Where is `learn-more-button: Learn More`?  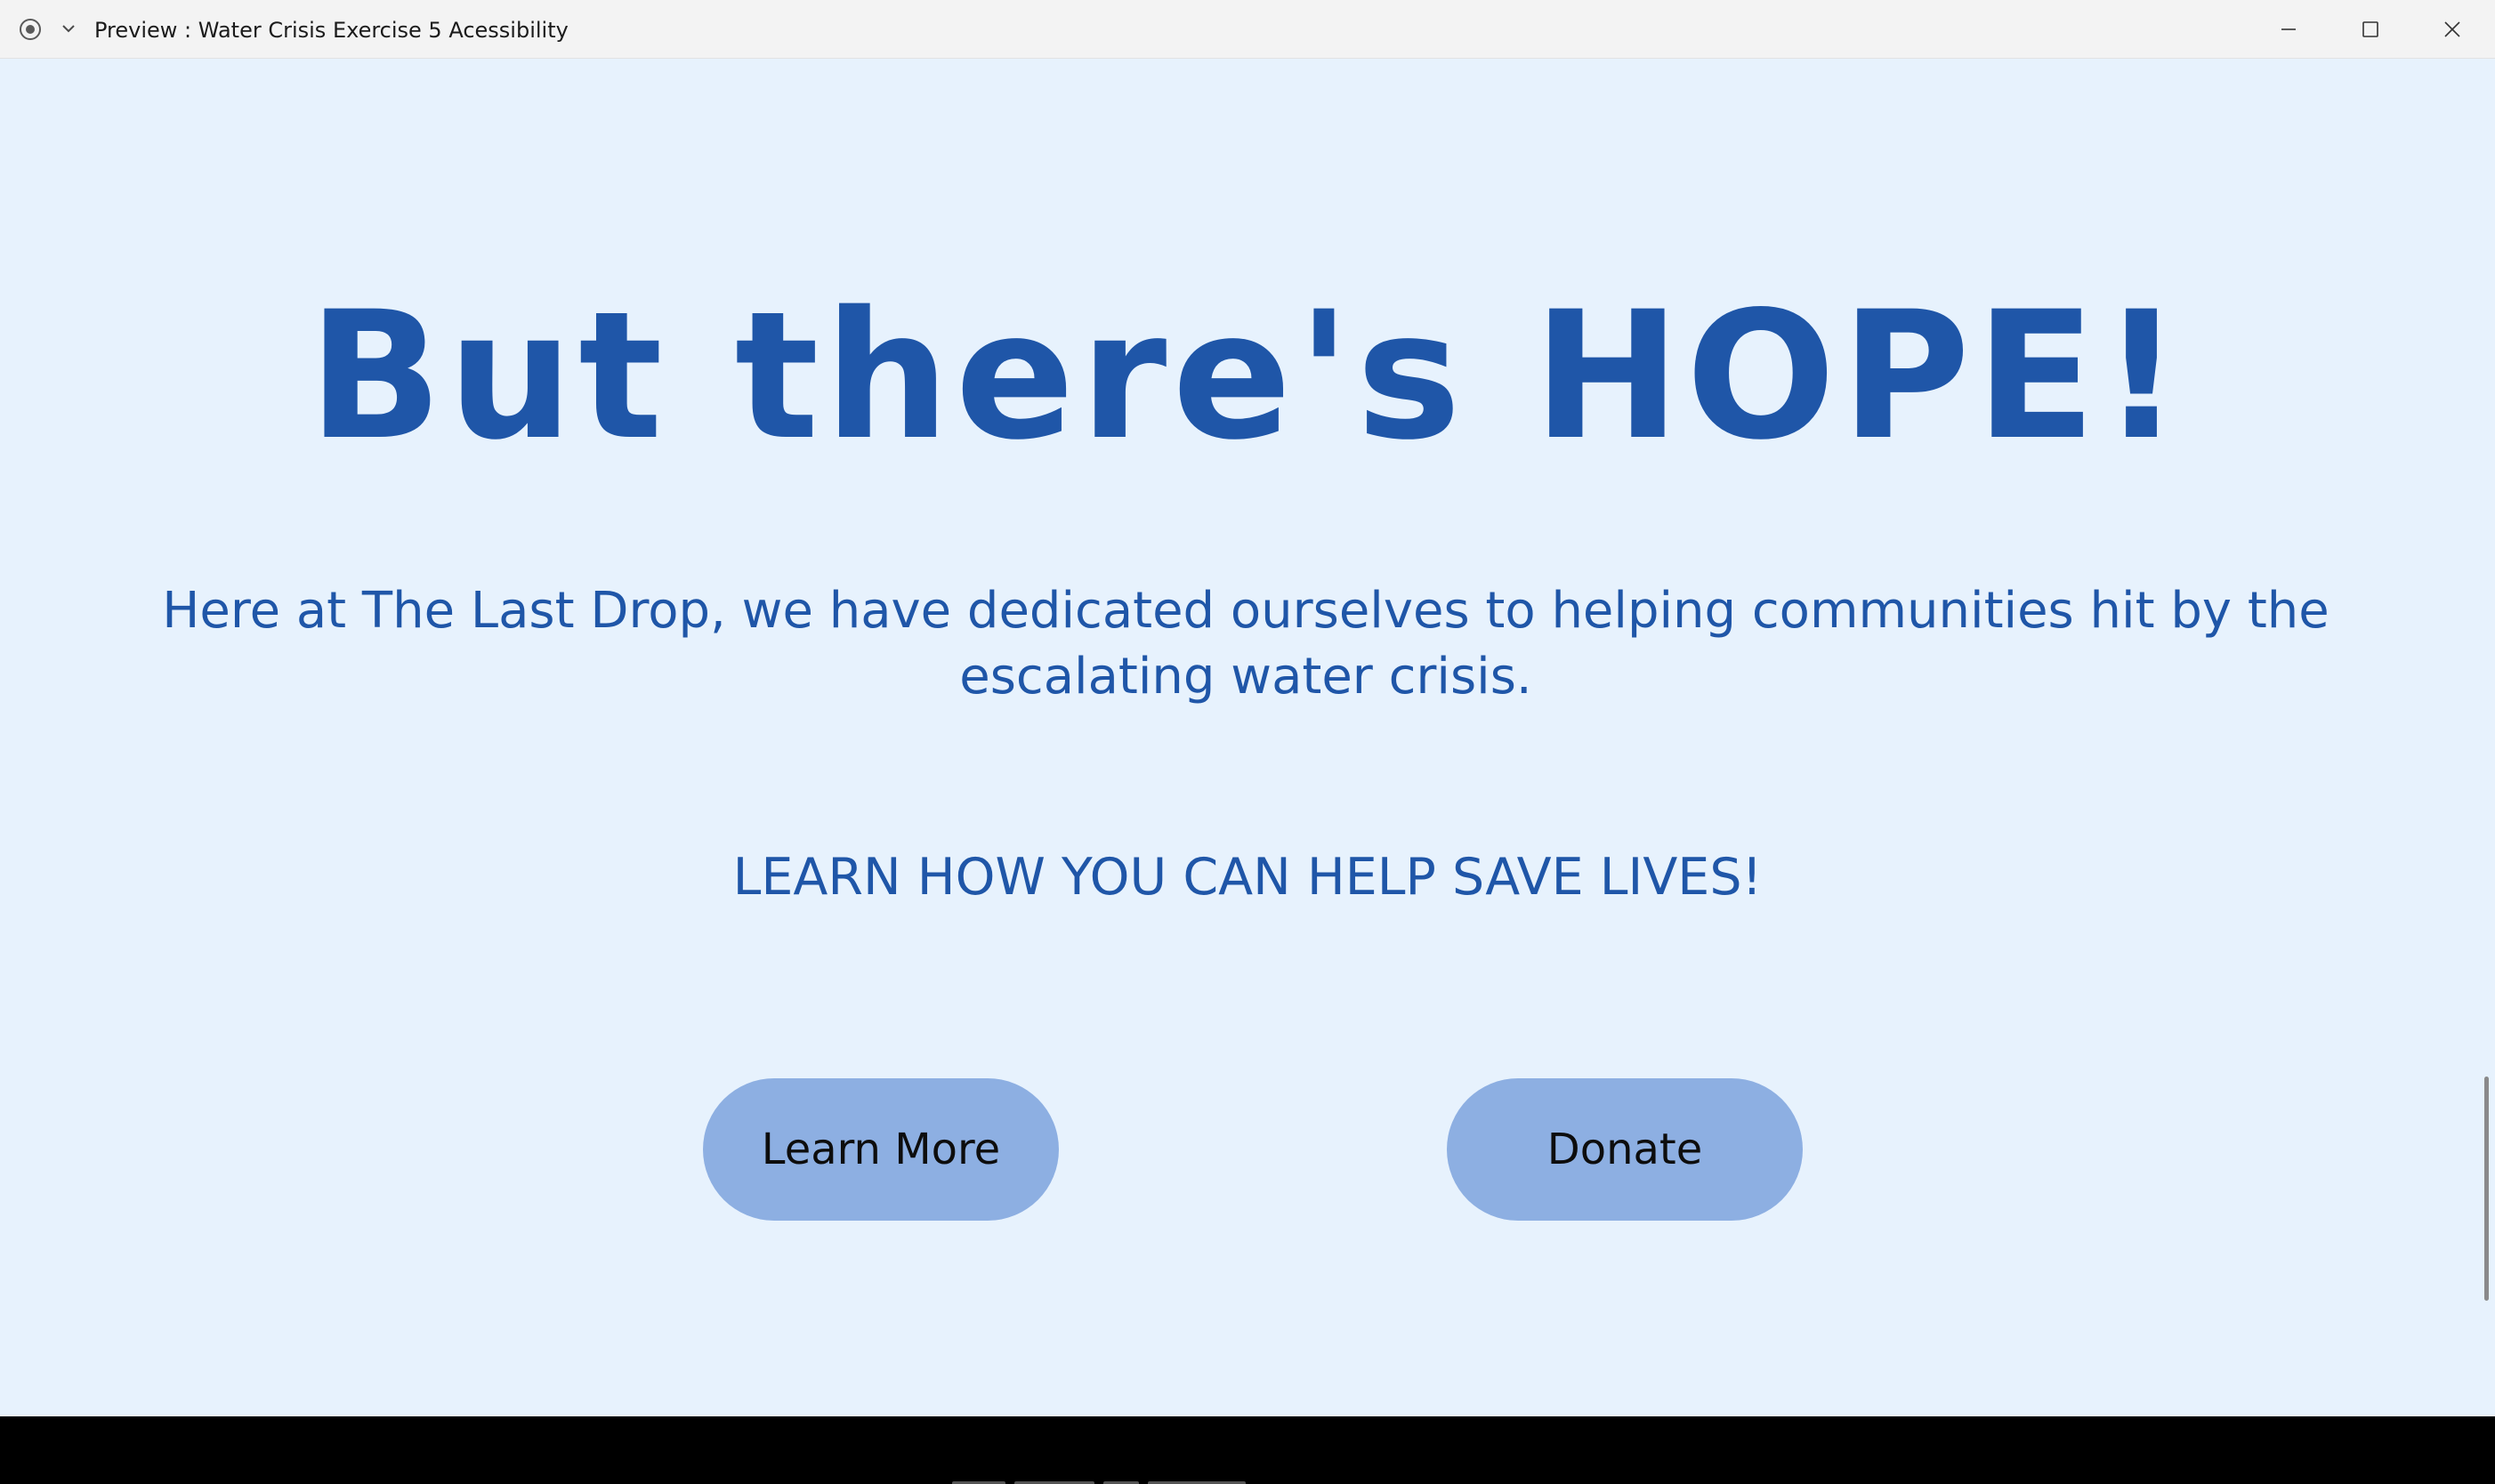
learn-more-button: Learn More is located at coordinates (881, 1149).